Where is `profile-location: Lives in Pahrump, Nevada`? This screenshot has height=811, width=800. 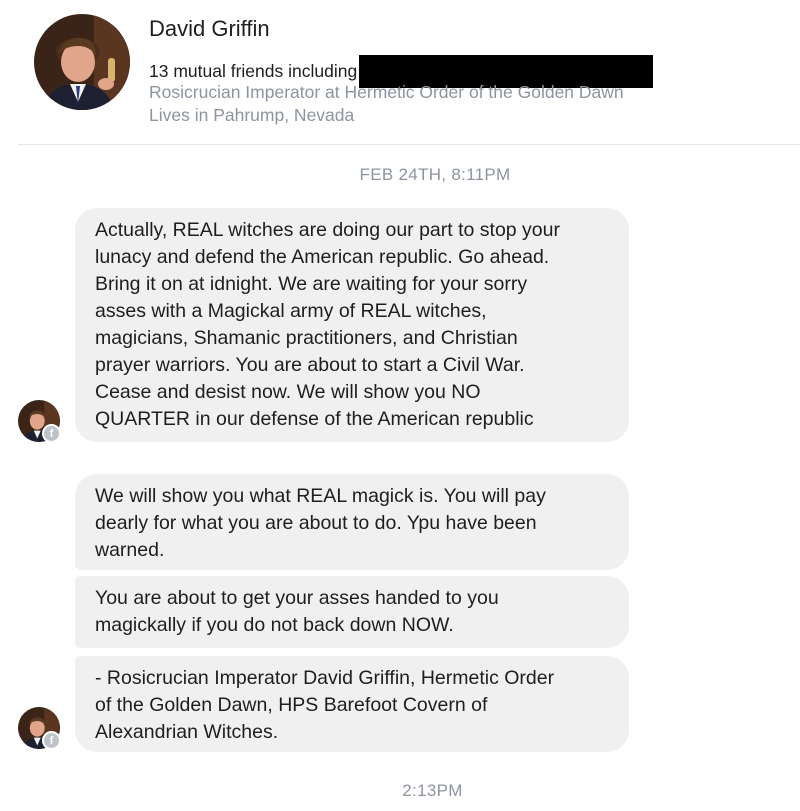 profile-location: Lives in Pahrump, Nevada is located at coordinates (252, 115).